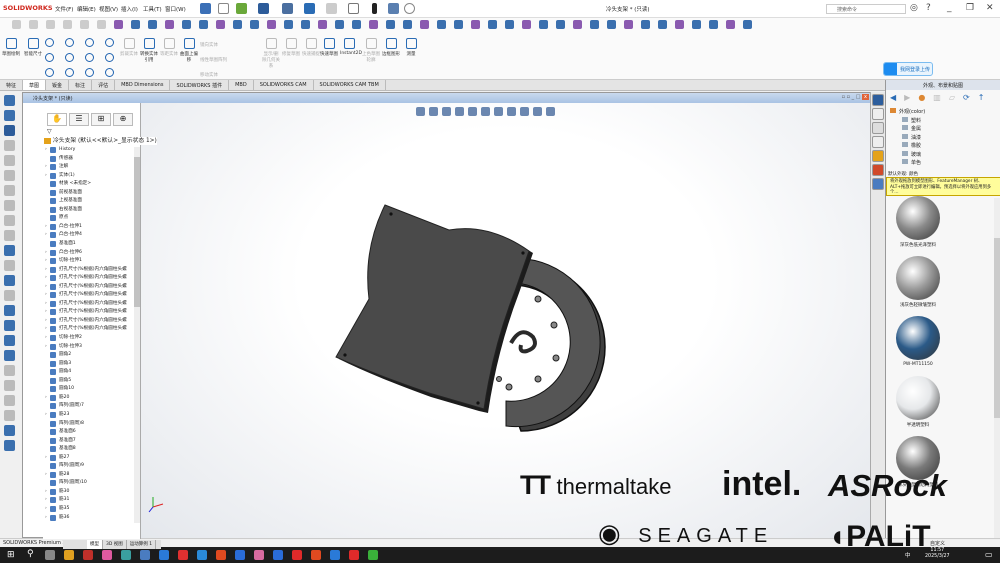  I want to click on circle-tool-icon, so click(69, 42).